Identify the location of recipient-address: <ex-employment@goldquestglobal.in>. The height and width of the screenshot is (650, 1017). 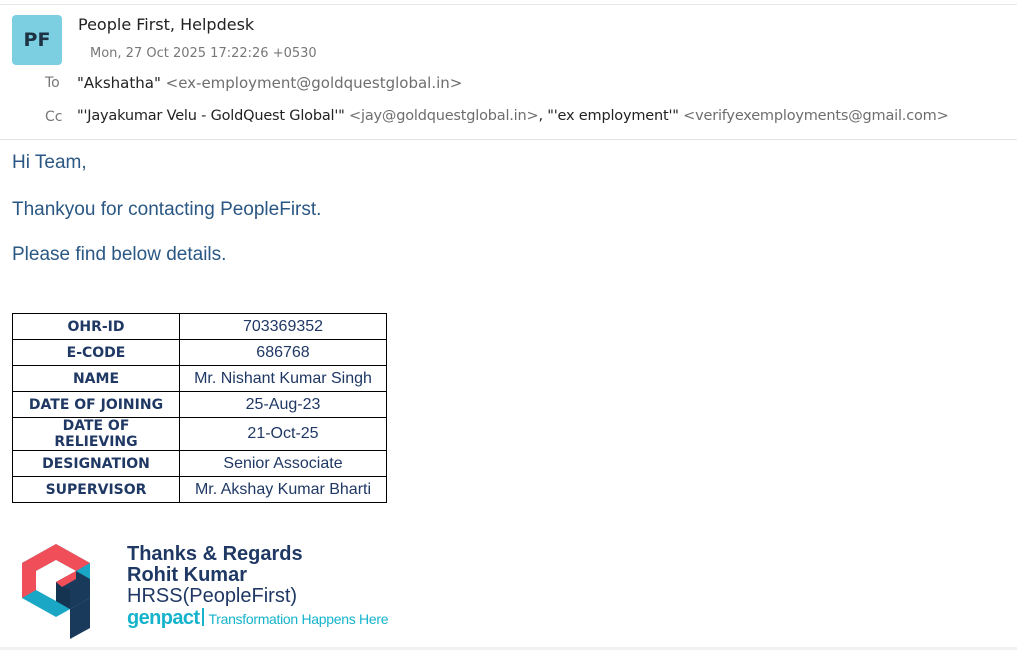
(314, 83).